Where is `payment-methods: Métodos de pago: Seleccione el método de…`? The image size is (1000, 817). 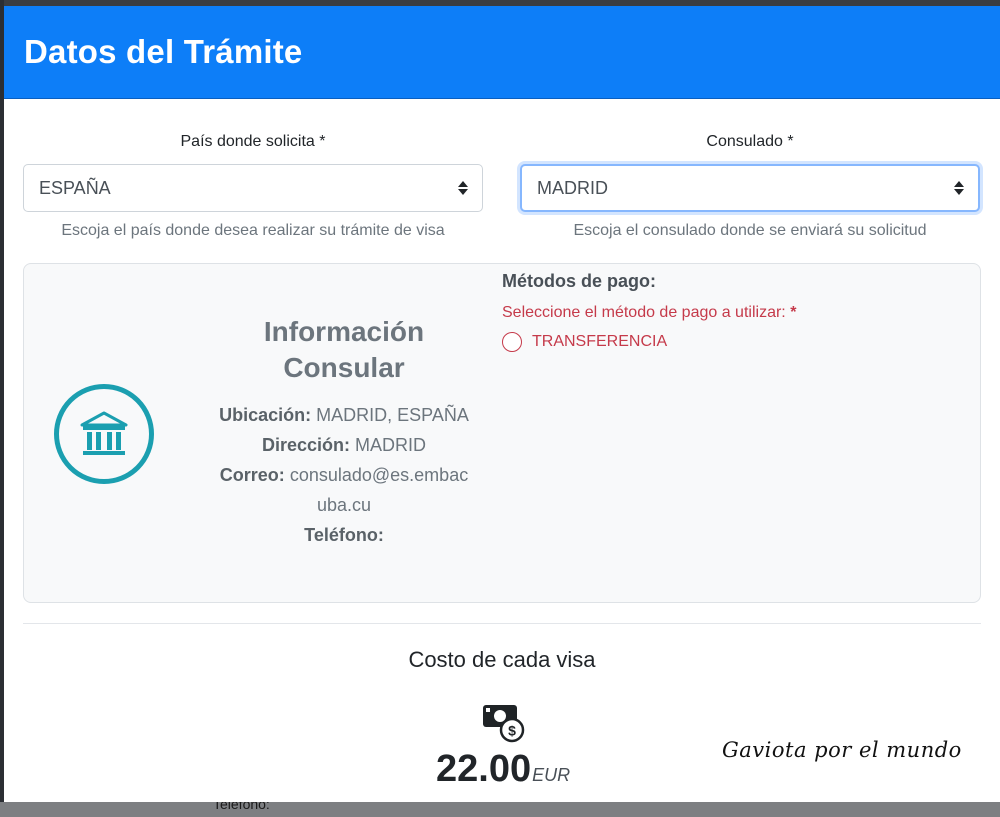
payment-methods: Métodos de pago: Seleccione el método de… is located at coordinates (737, 311).